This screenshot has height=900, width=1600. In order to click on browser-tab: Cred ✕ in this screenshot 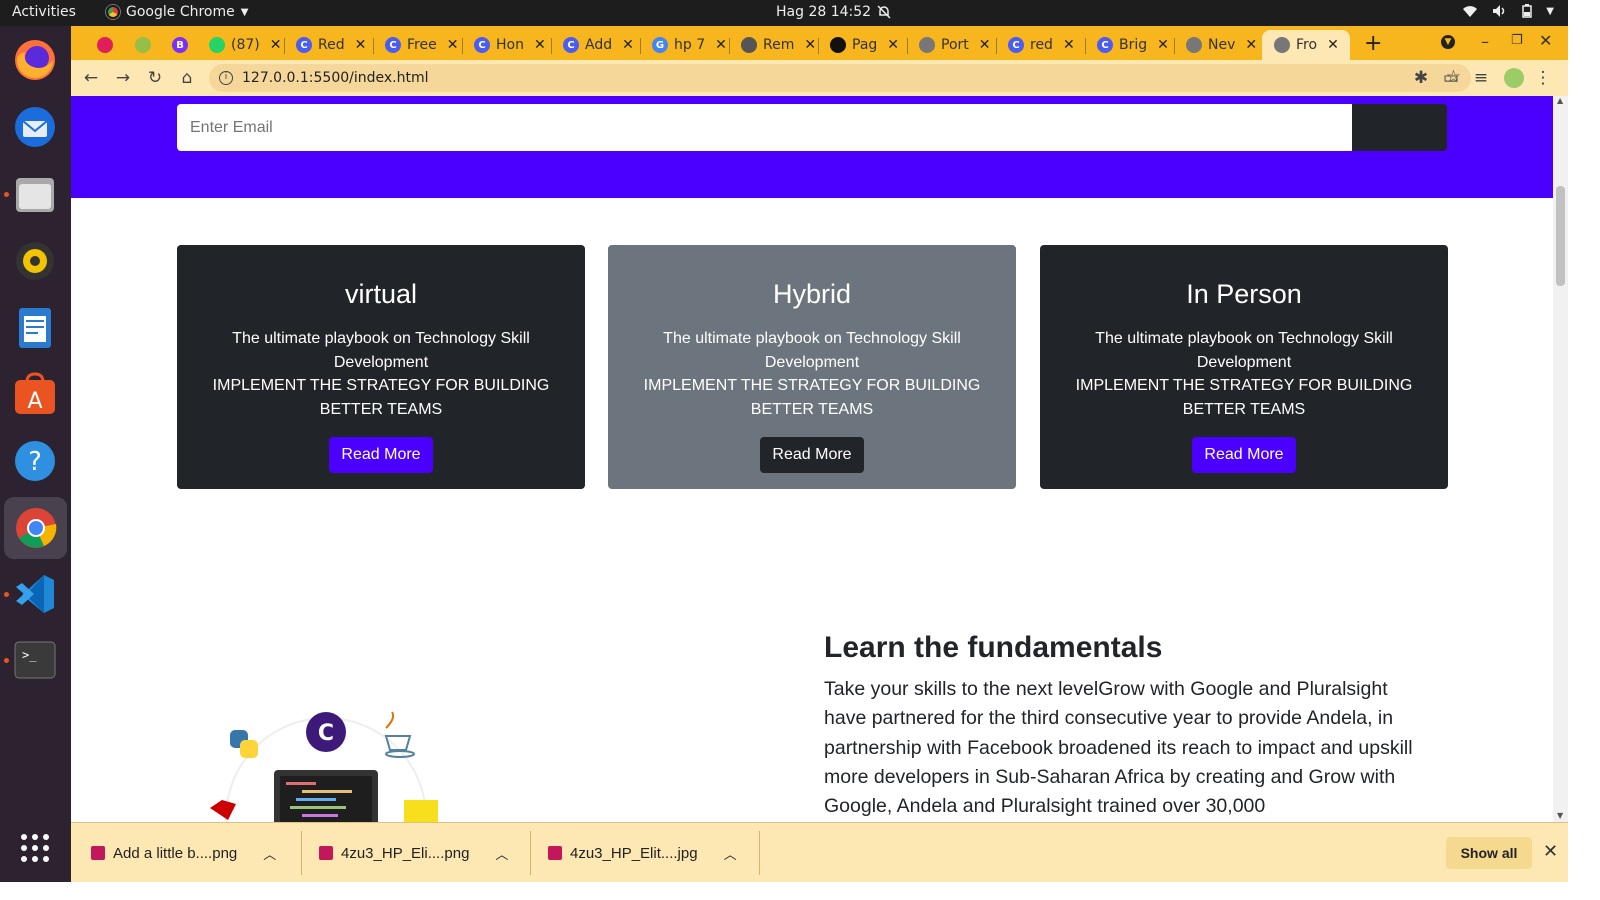, I will do `click(1040, 45)`.